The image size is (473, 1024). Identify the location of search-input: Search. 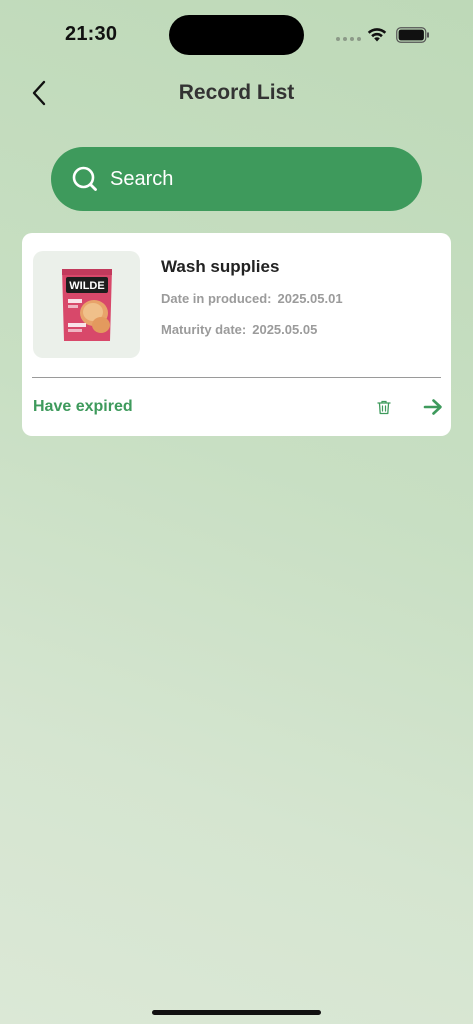
(236, 179).